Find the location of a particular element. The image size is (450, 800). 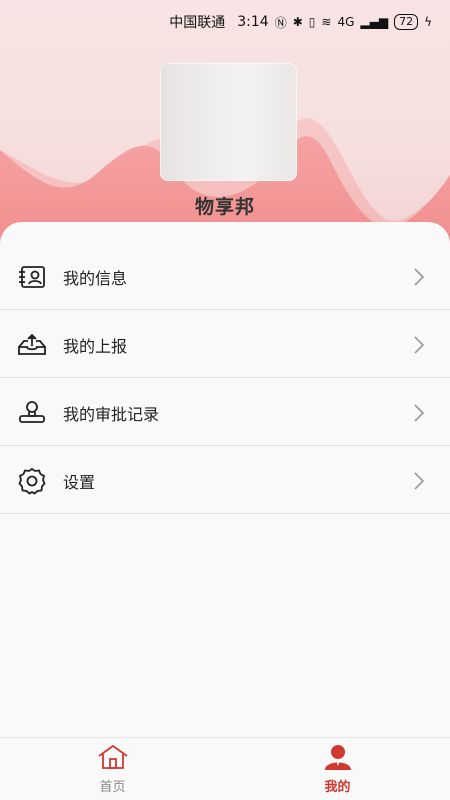

menu-item-my-info: 我的信息 is located at coordinates (225, 277).